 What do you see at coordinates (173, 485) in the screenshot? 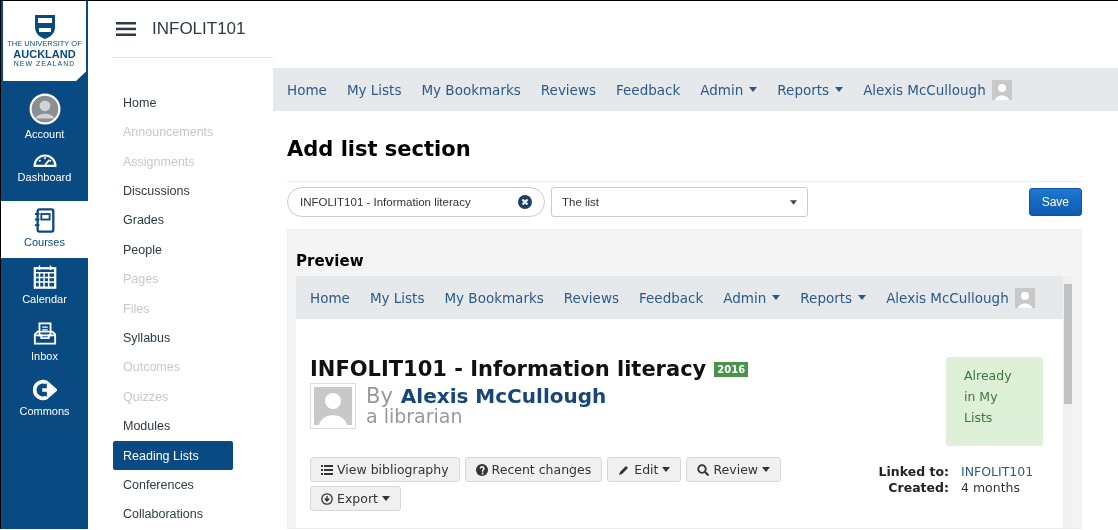
I see `course-nav-link: Conferences` at bounding box center [173, 485].